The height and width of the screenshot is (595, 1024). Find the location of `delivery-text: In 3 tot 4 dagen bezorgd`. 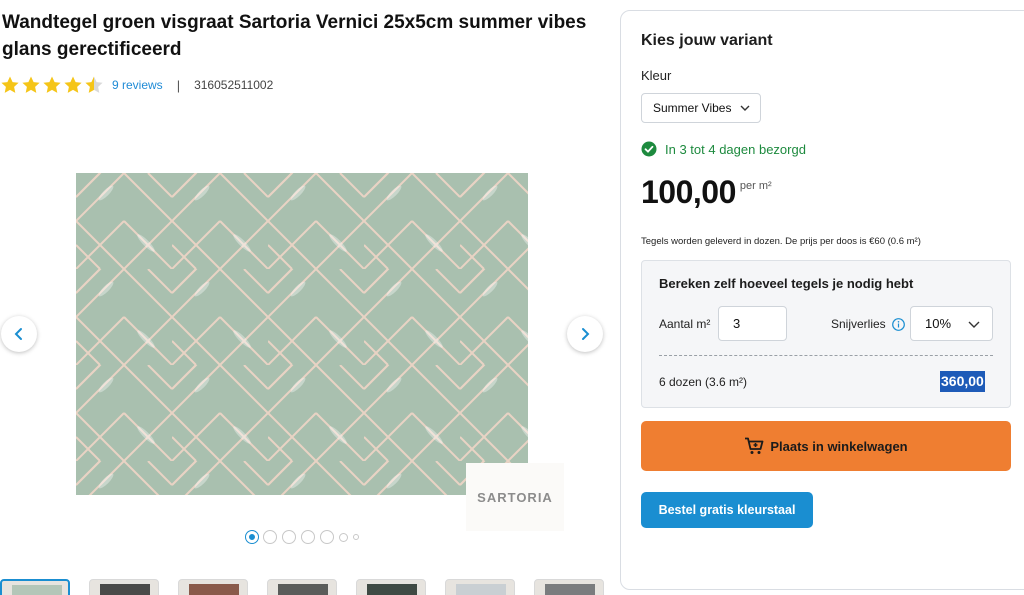

delivery-text: In 3 tot 4 dagen bezorgd is located at coordinates (735, 149).